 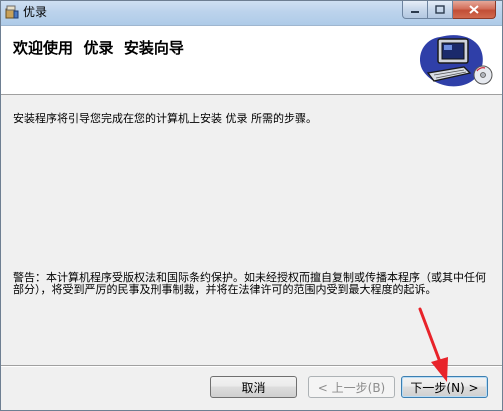 I want to click on close-icon, so click(x=474, y=9).